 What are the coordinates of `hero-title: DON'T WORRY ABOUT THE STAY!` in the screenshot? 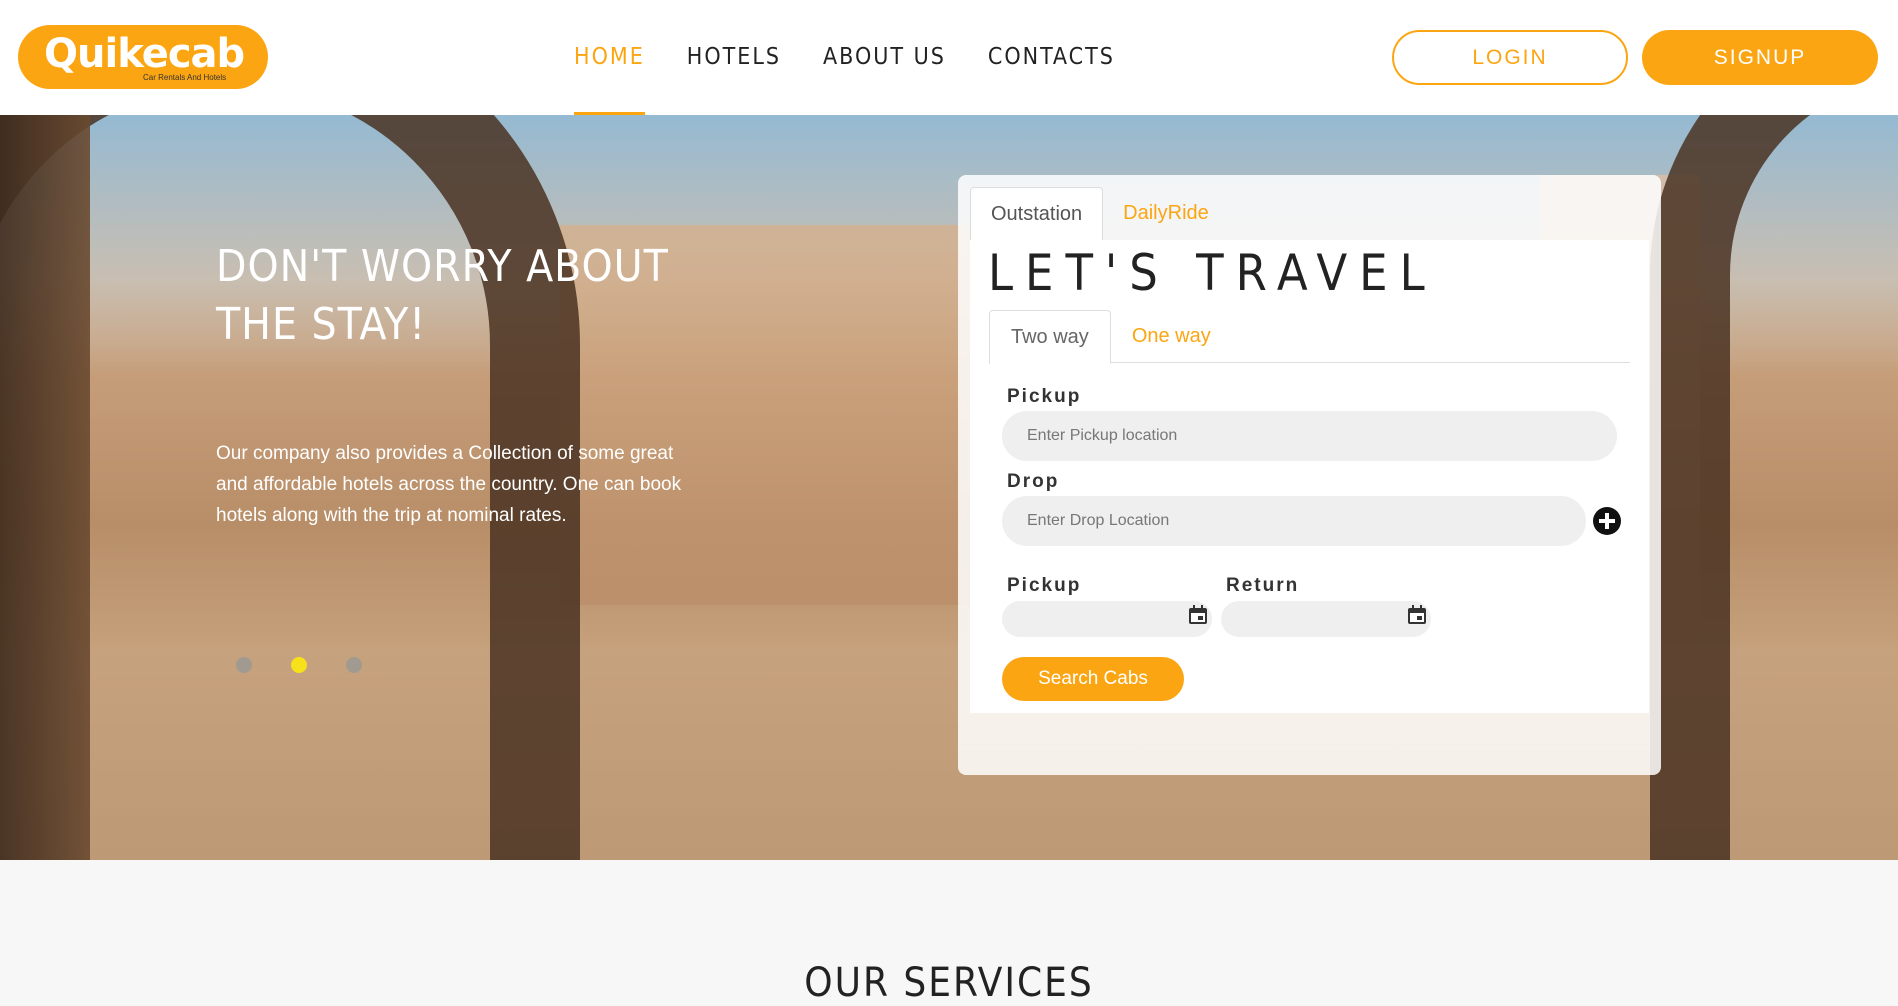 It's located at (476, 296).